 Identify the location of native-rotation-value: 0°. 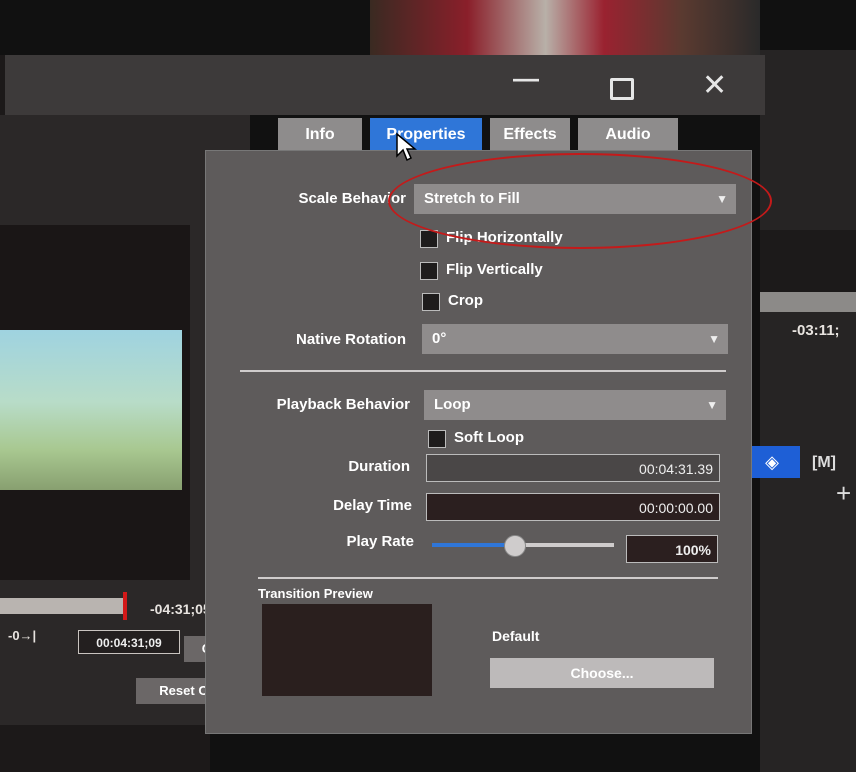
(439, 338).